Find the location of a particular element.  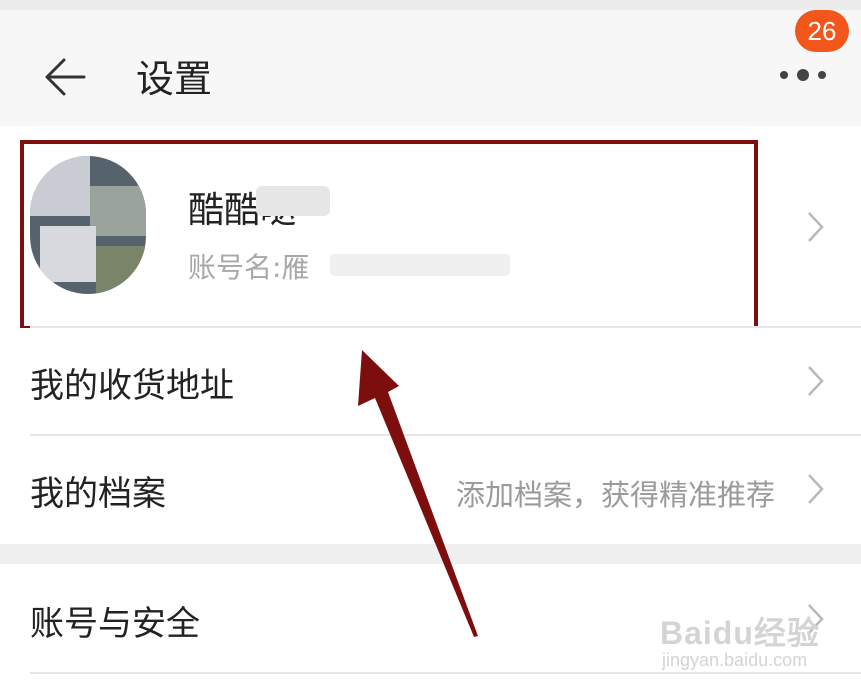

back-arrow-icon is located at coordinates (65, 77).